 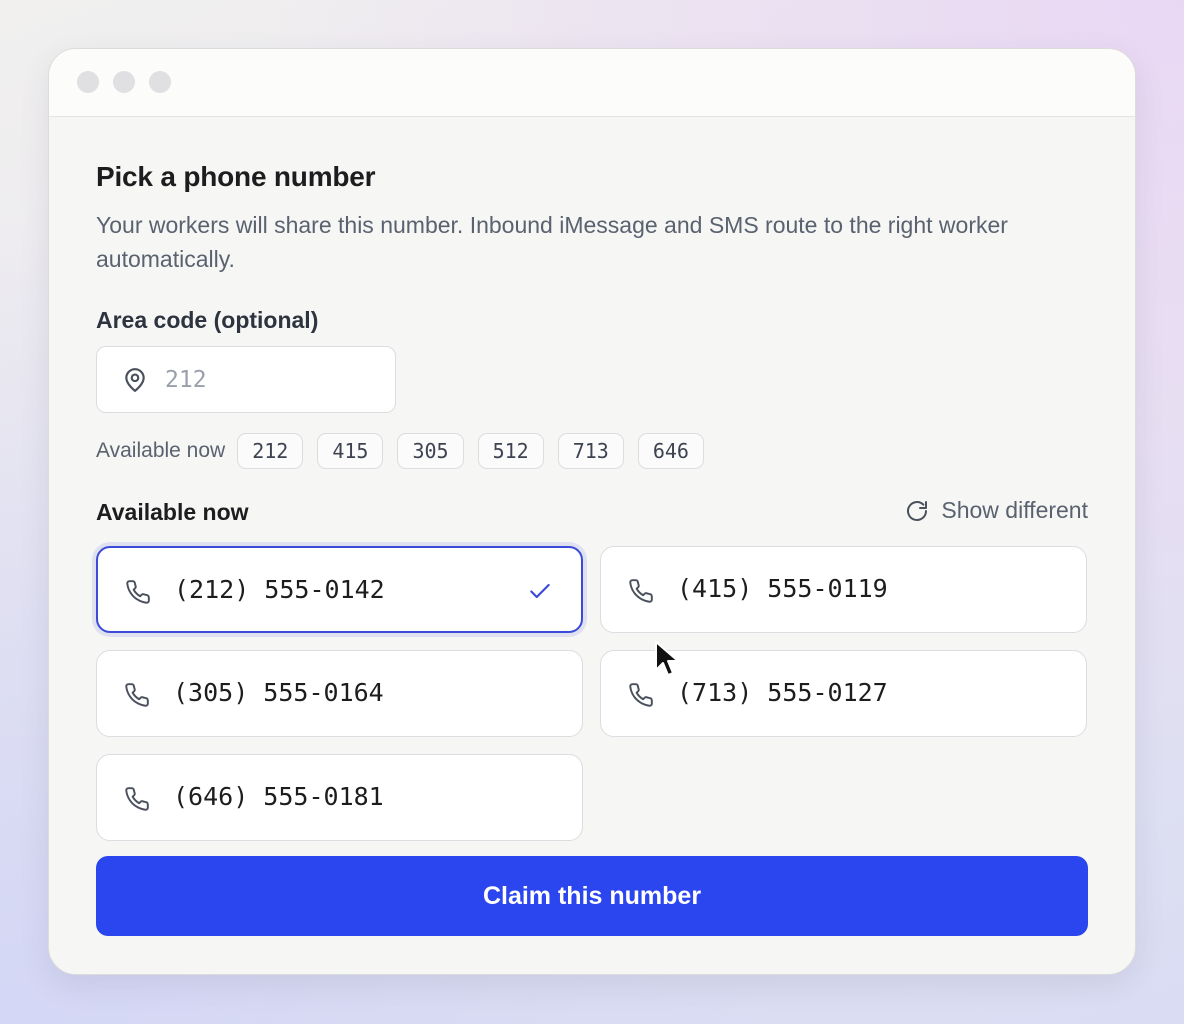 I want to click on area-code-chip-512: 512, so click(x=510, y=451).